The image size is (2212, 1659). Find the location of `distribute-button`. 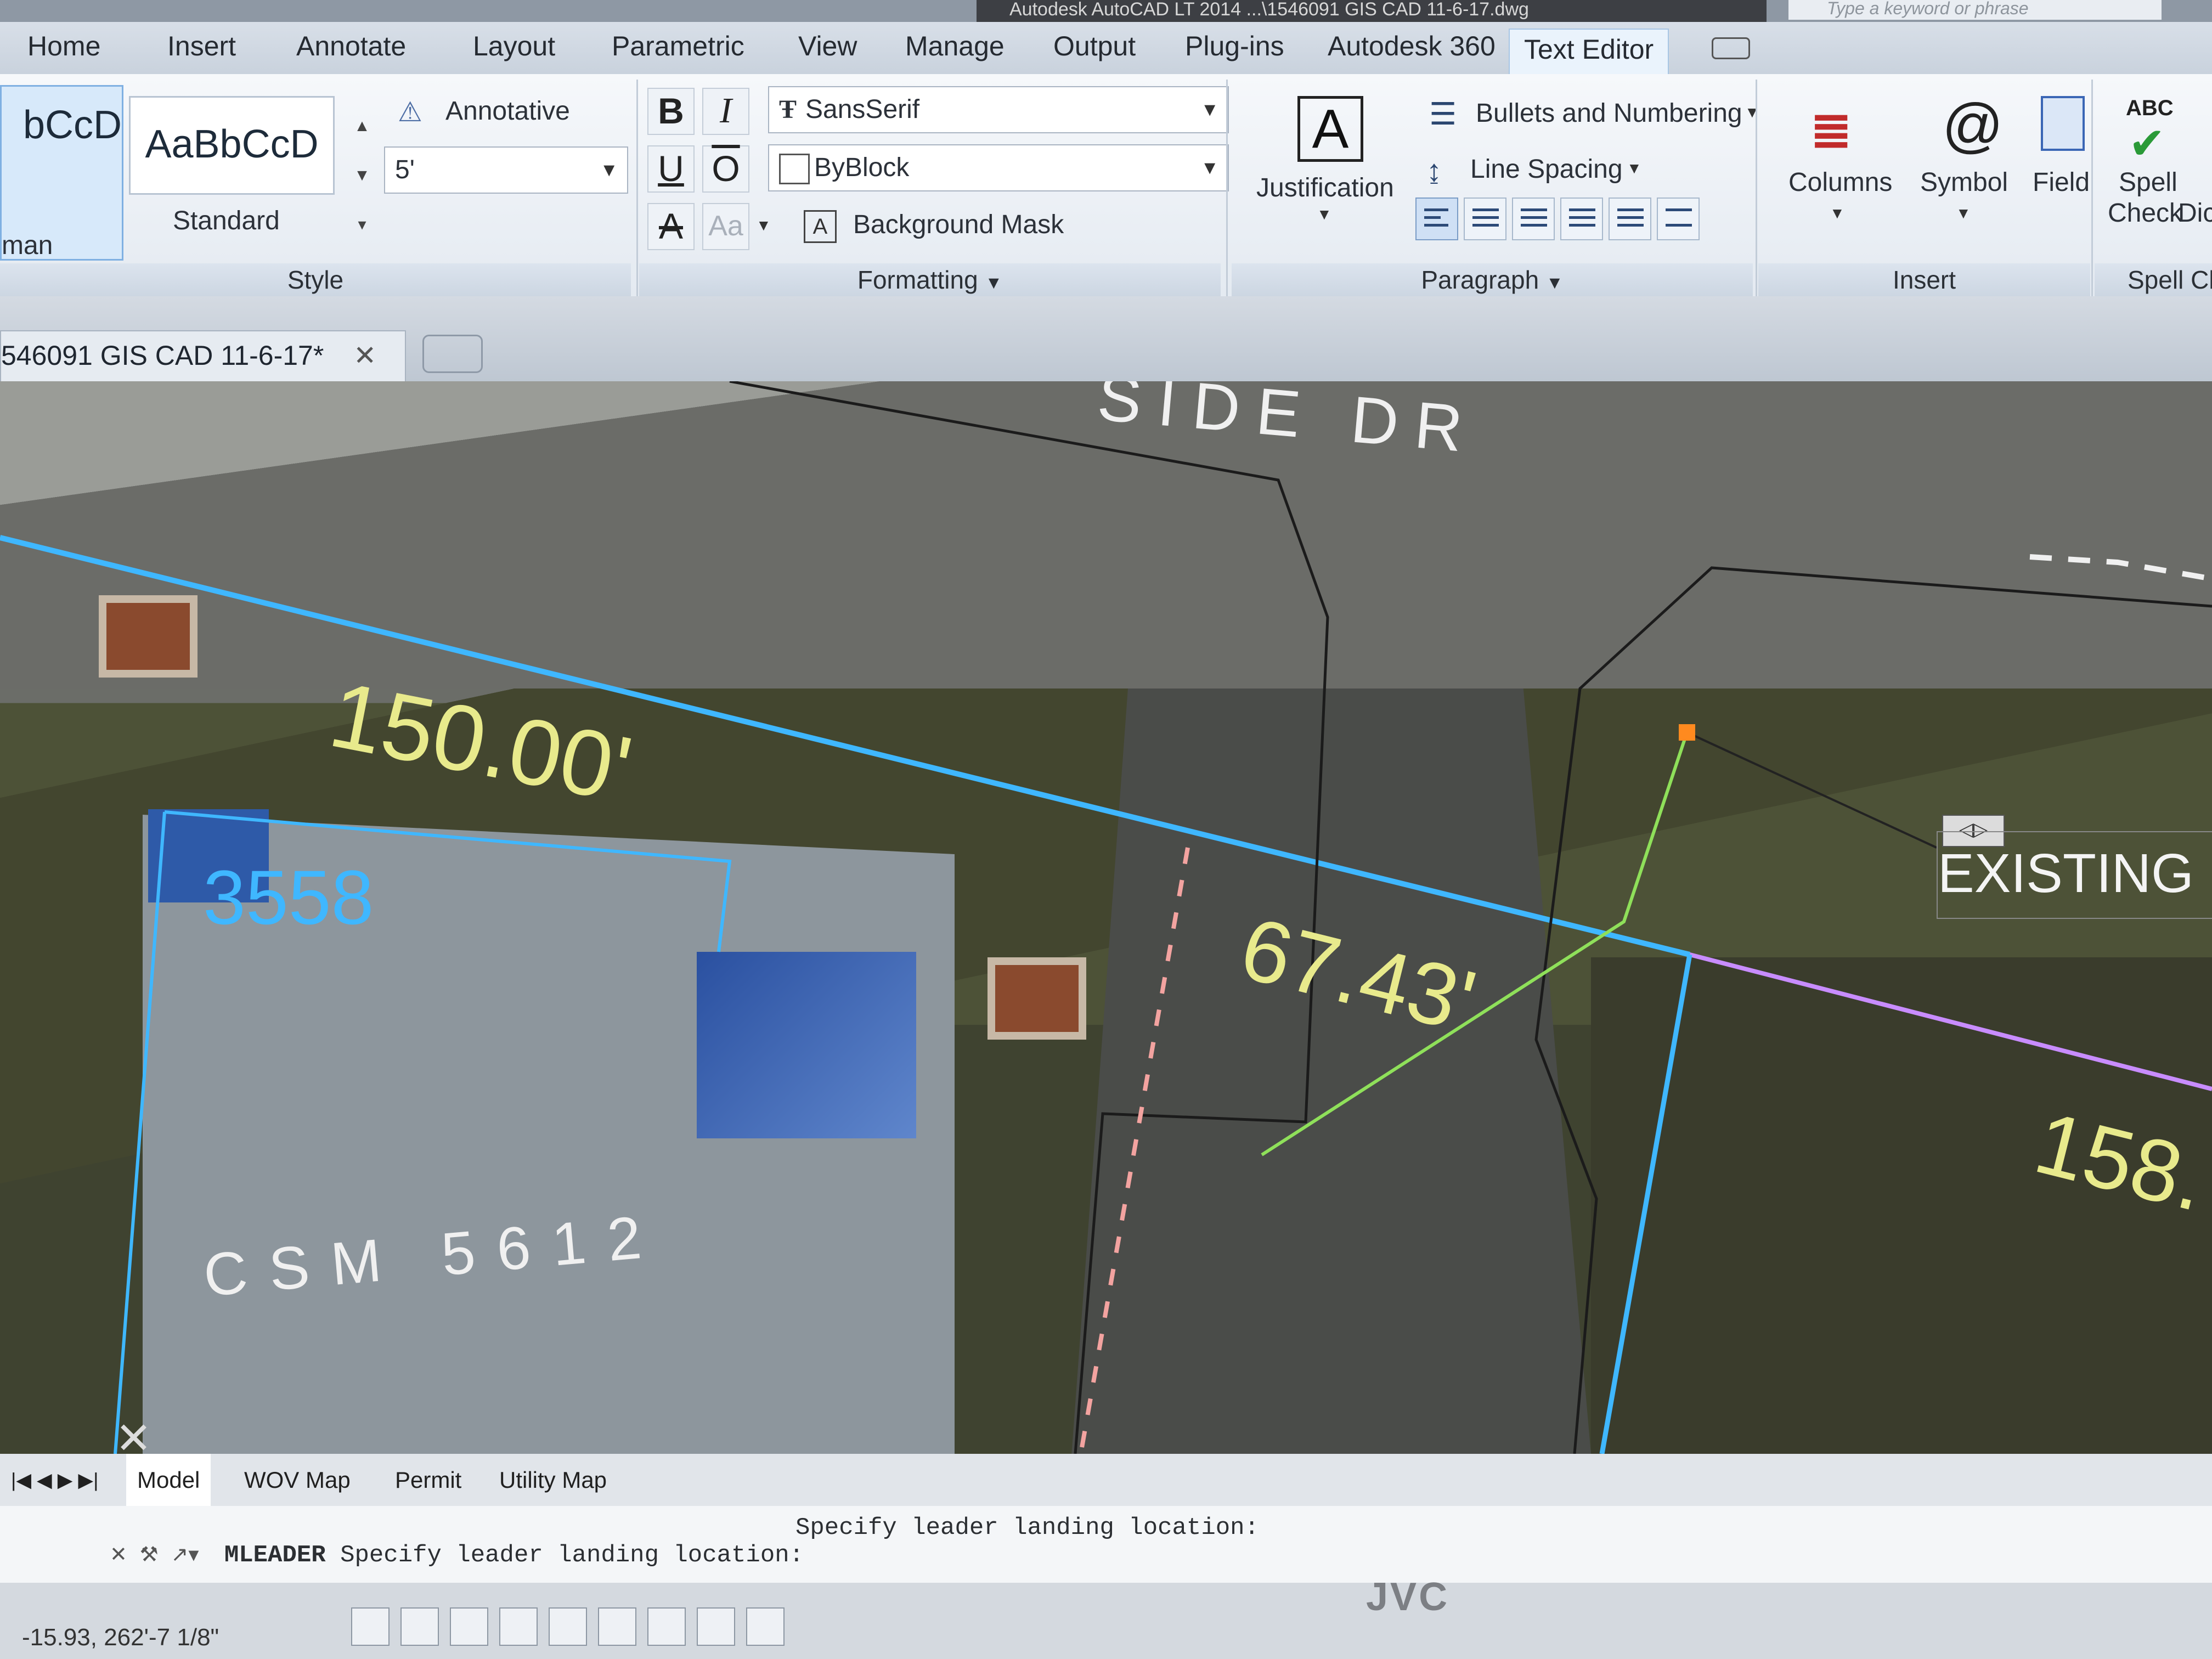

distribute-button is located at coordinates (1630, 219).